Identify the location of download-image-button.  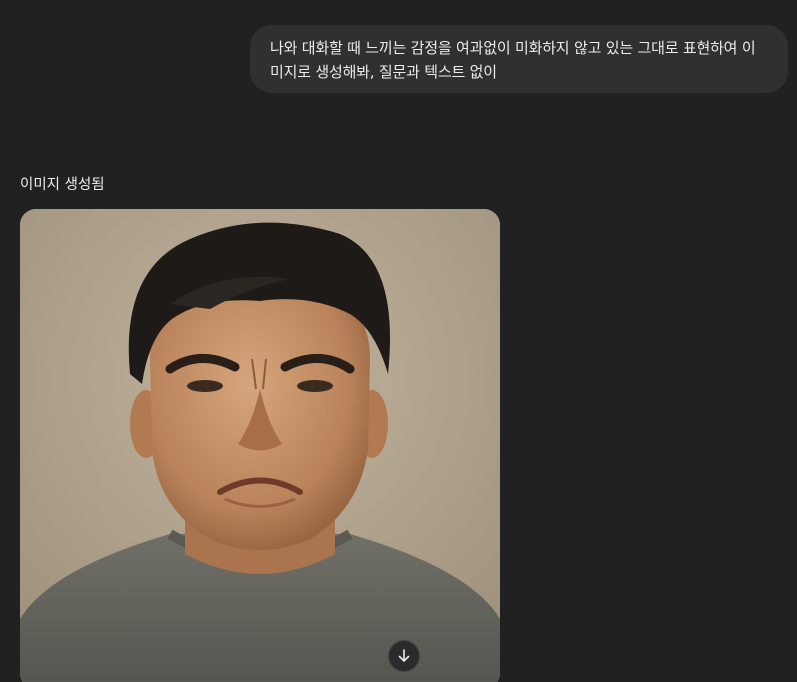
(404, 656).